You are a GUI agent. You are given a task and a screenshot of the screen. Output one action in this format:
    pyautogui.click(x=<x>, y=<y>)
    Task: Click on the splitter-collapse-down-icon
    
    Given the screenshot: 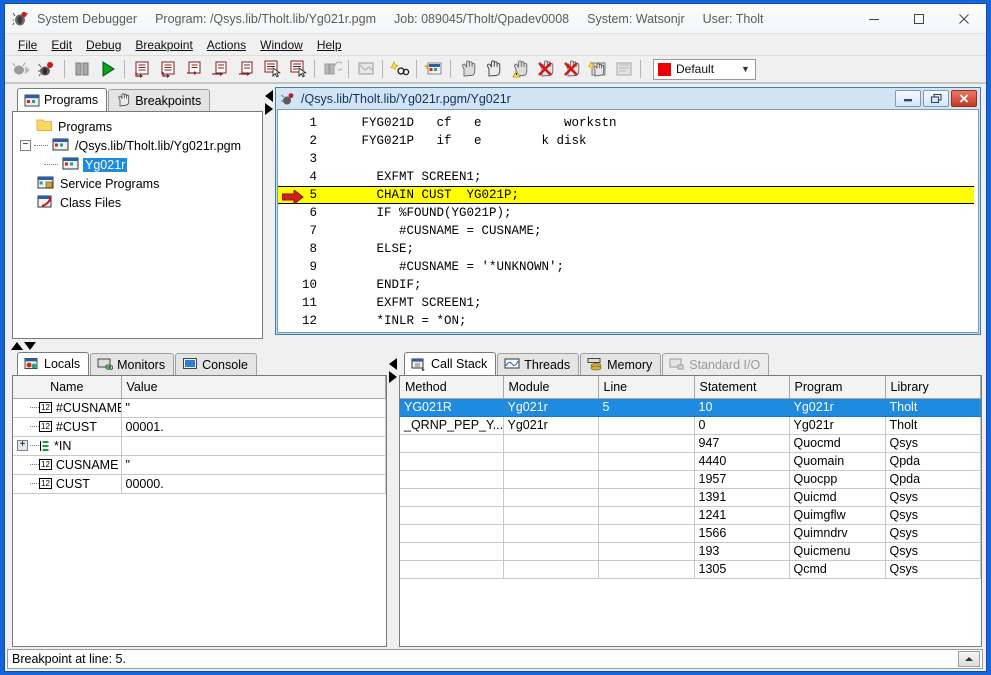 What is the action you would take?
    pyautogui.click(x=30, y=345)
    